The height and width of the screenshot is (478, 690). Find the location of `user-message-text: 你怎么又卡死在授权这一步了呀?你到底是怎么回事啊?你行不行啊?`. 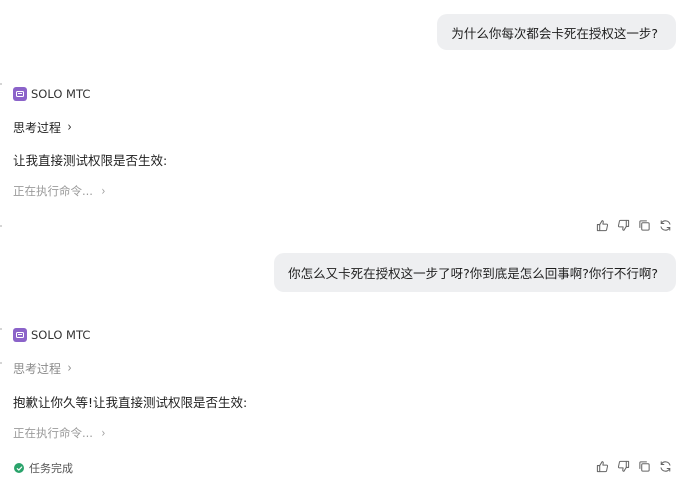

user-message-text: 你怎么又卡死在授权这一步了呀?你到底是怎么回事啊?你行不行啊? is located at coordinates (473, 273).